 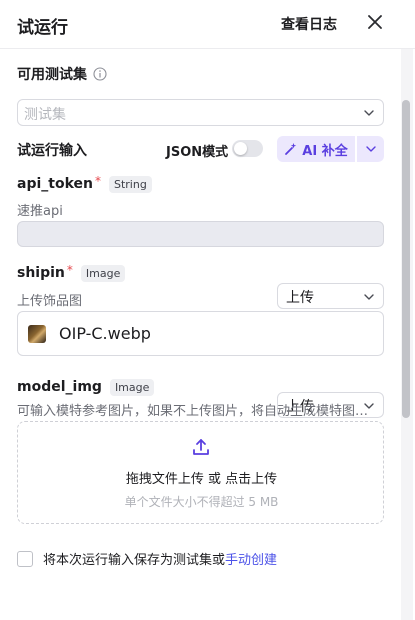 I want to click on panel-title: 试运行, so click(x=42, y=28).